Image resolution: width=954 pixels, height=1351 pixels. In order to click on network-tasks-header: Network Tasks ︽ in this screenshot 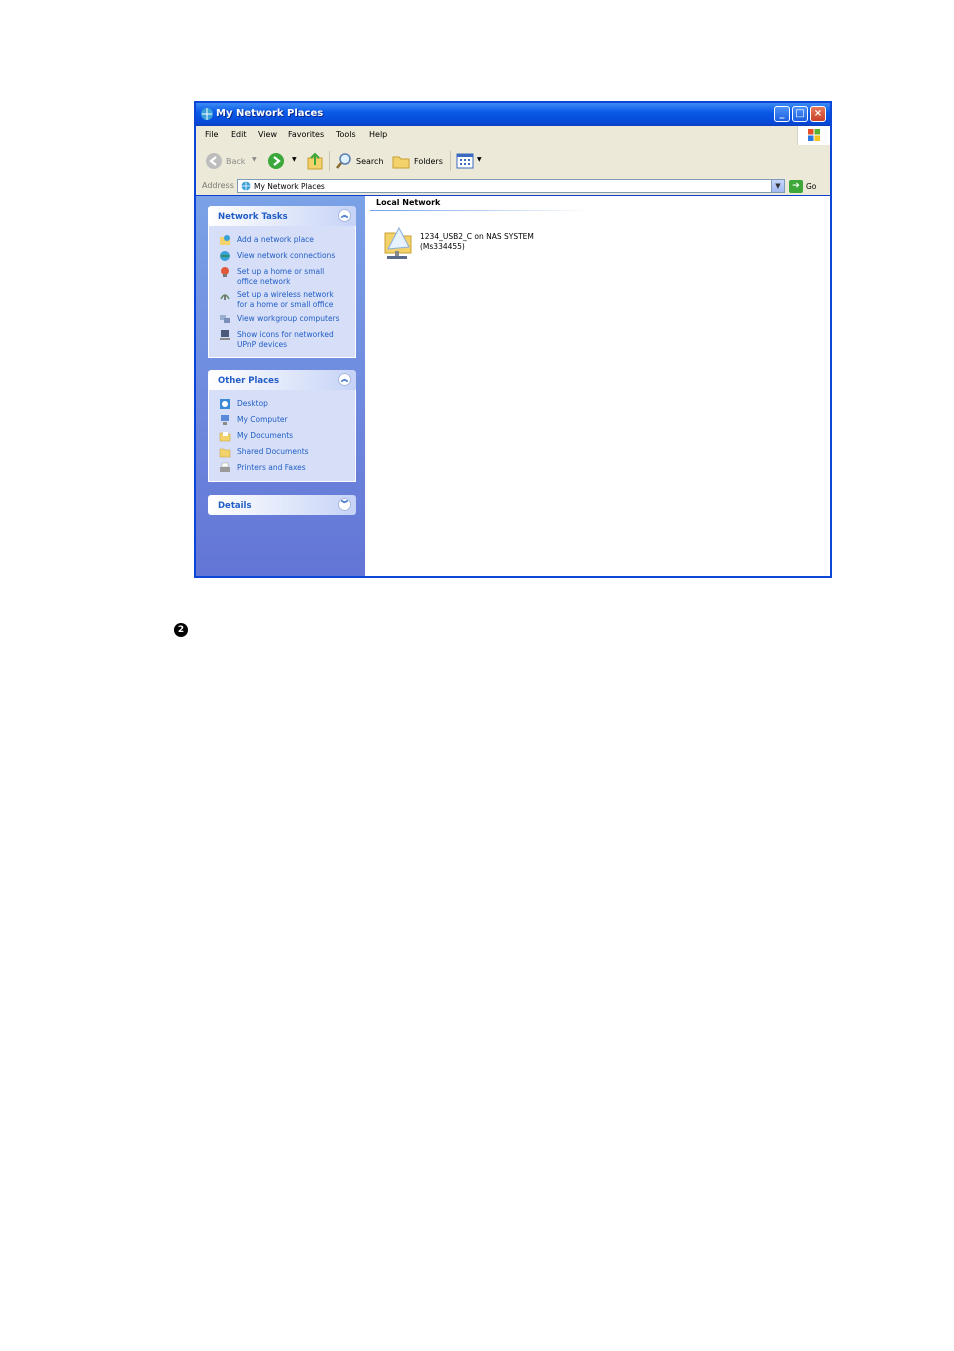, I will do `click(282, 216)`.